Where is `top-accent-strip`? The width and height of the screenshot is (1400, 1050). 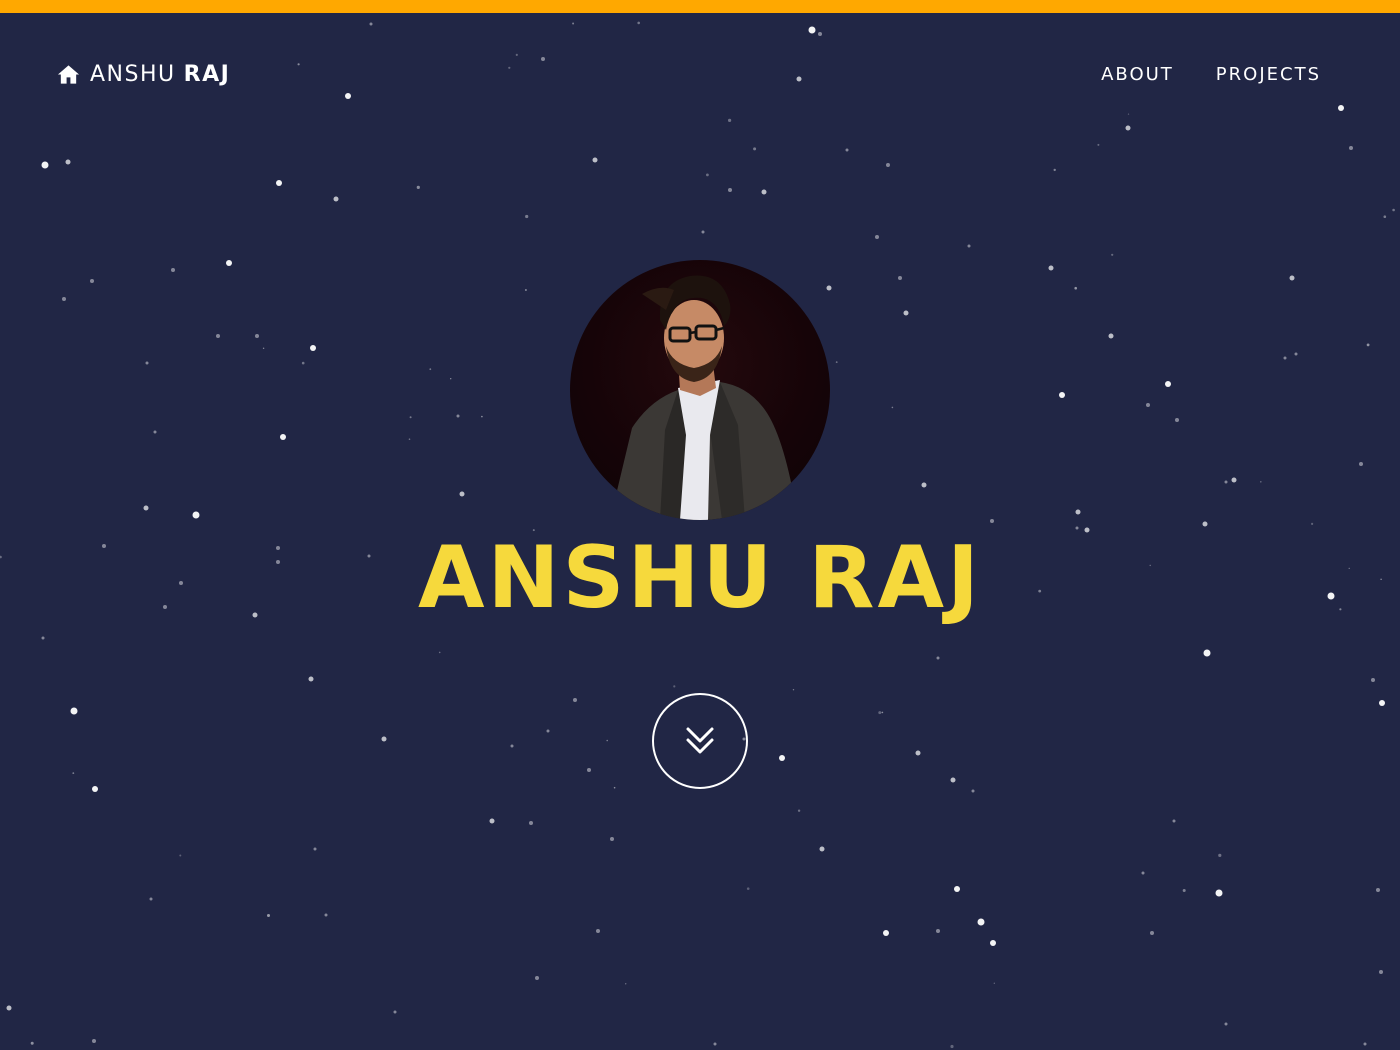 top-accent-strip is located at coordinates (700, 6).